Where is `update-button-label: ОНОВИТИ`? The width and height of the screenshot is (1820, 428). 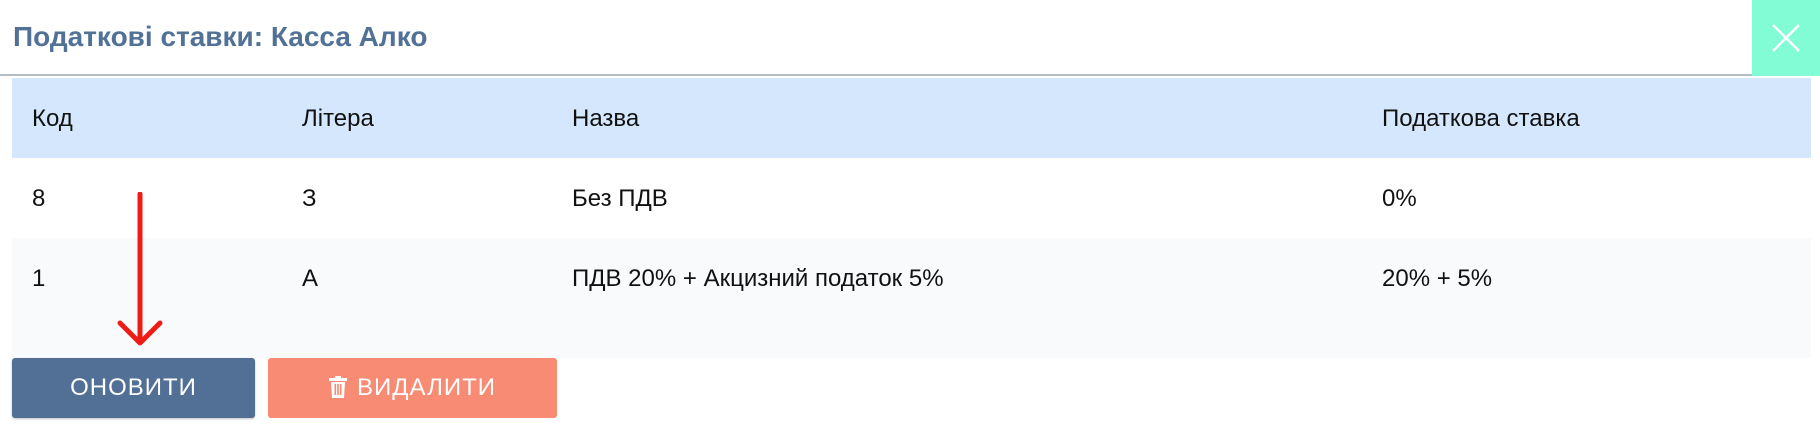
update-button-label: ОНОВИТИ is located at coordinates (133, 387).